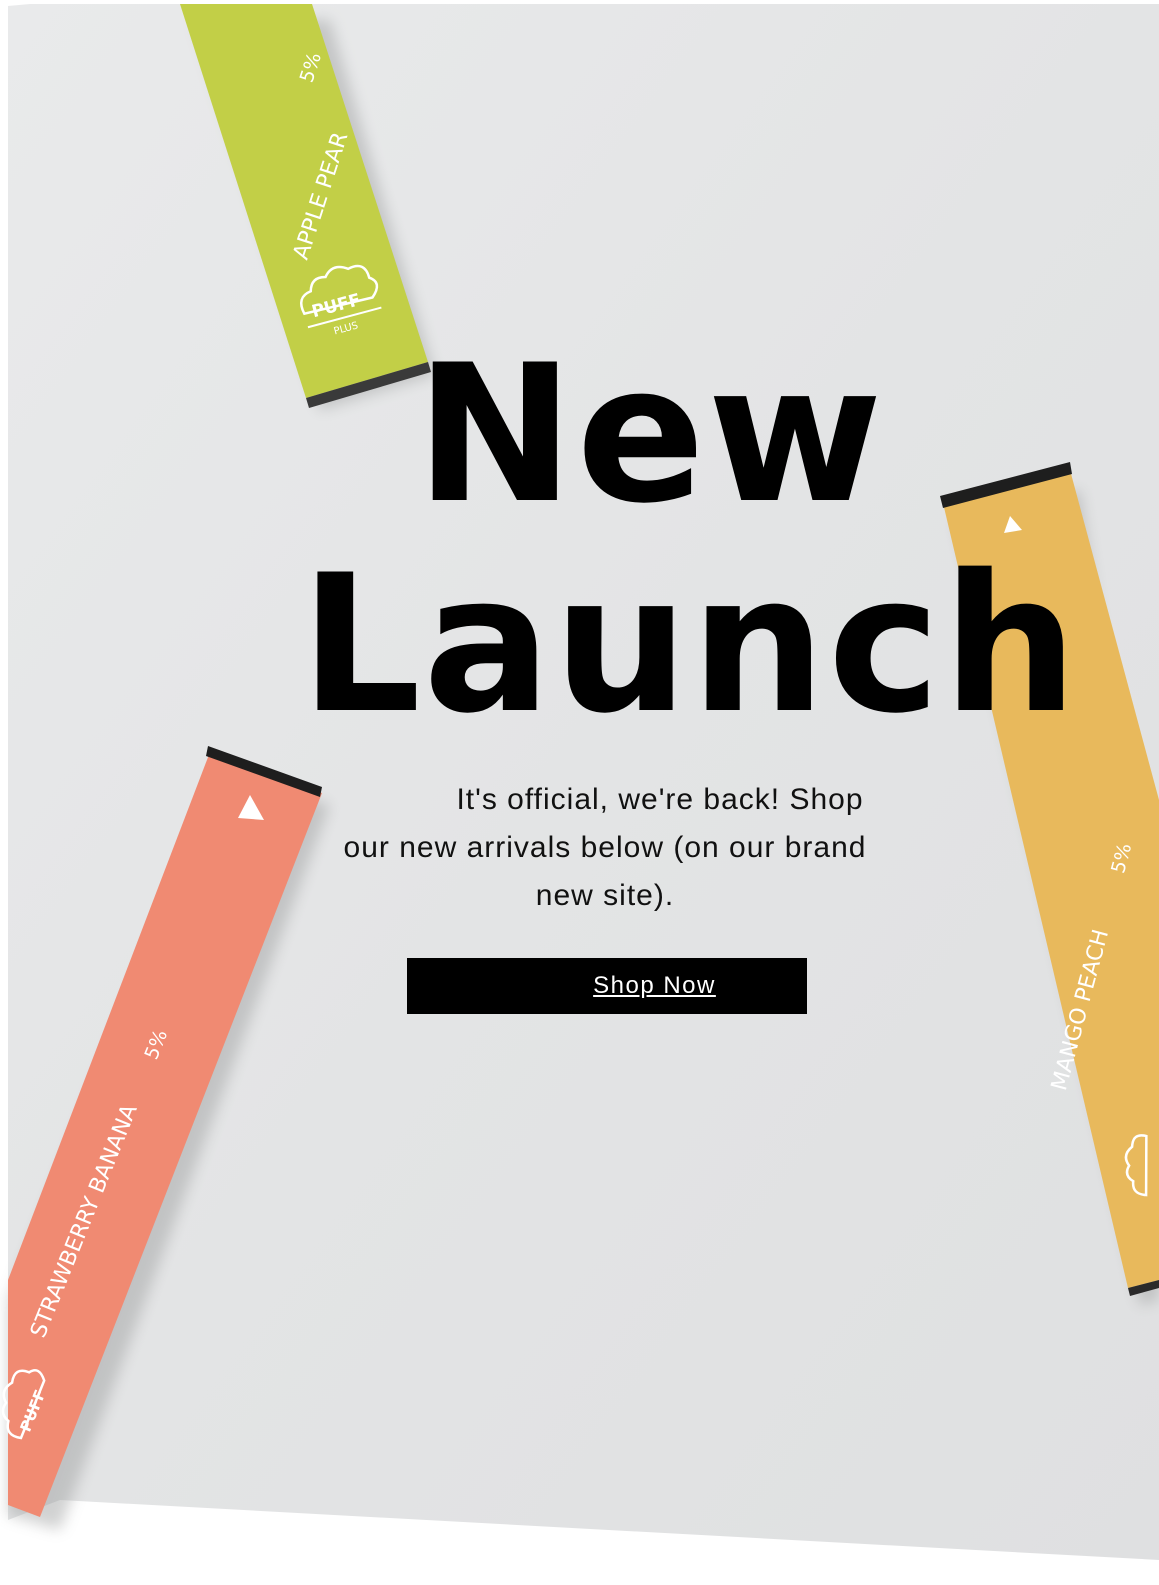 The height and width of the screenshot is (1585, 1159). Describe the element at coordinates (650, 434) in the screenshot. I see `headline-line-1: New` at that location.